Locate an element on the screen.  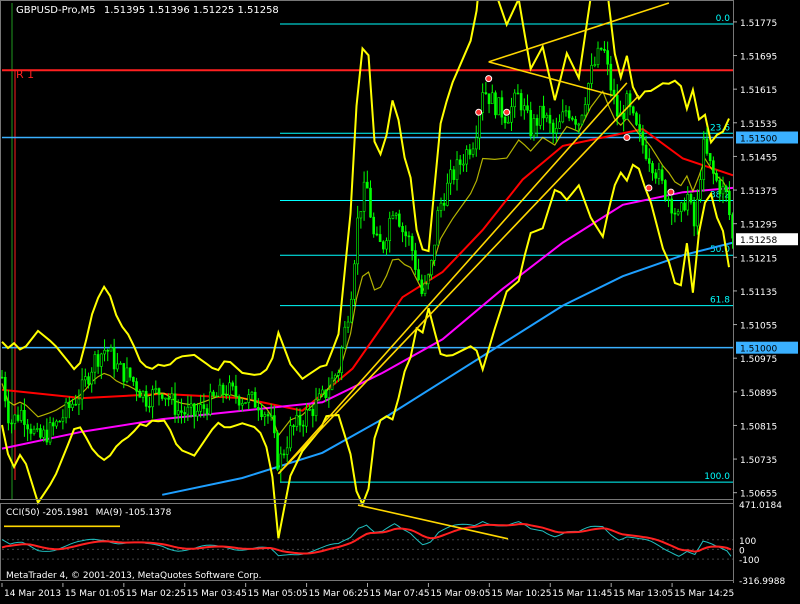
fractal-marker is located at coordinates (649, 188).